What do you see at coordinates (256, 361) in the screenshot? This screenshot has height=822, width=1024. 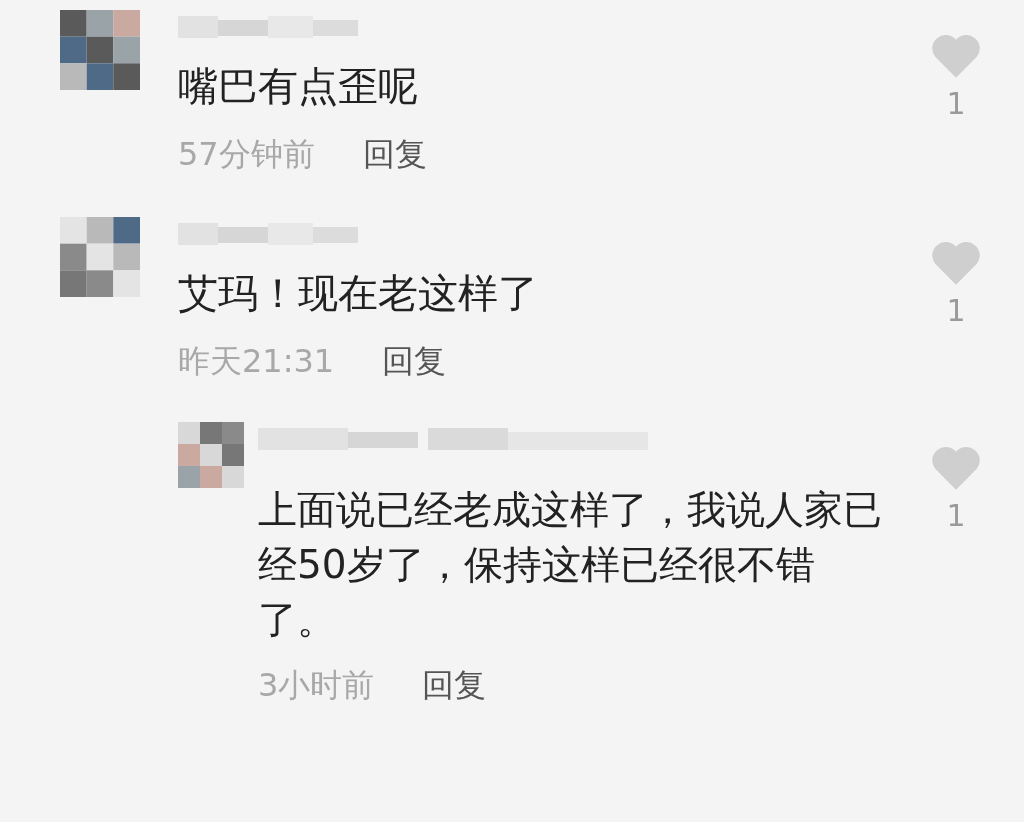 I see `timestamp: 昨天21:31` at bounding box center [256, 361].